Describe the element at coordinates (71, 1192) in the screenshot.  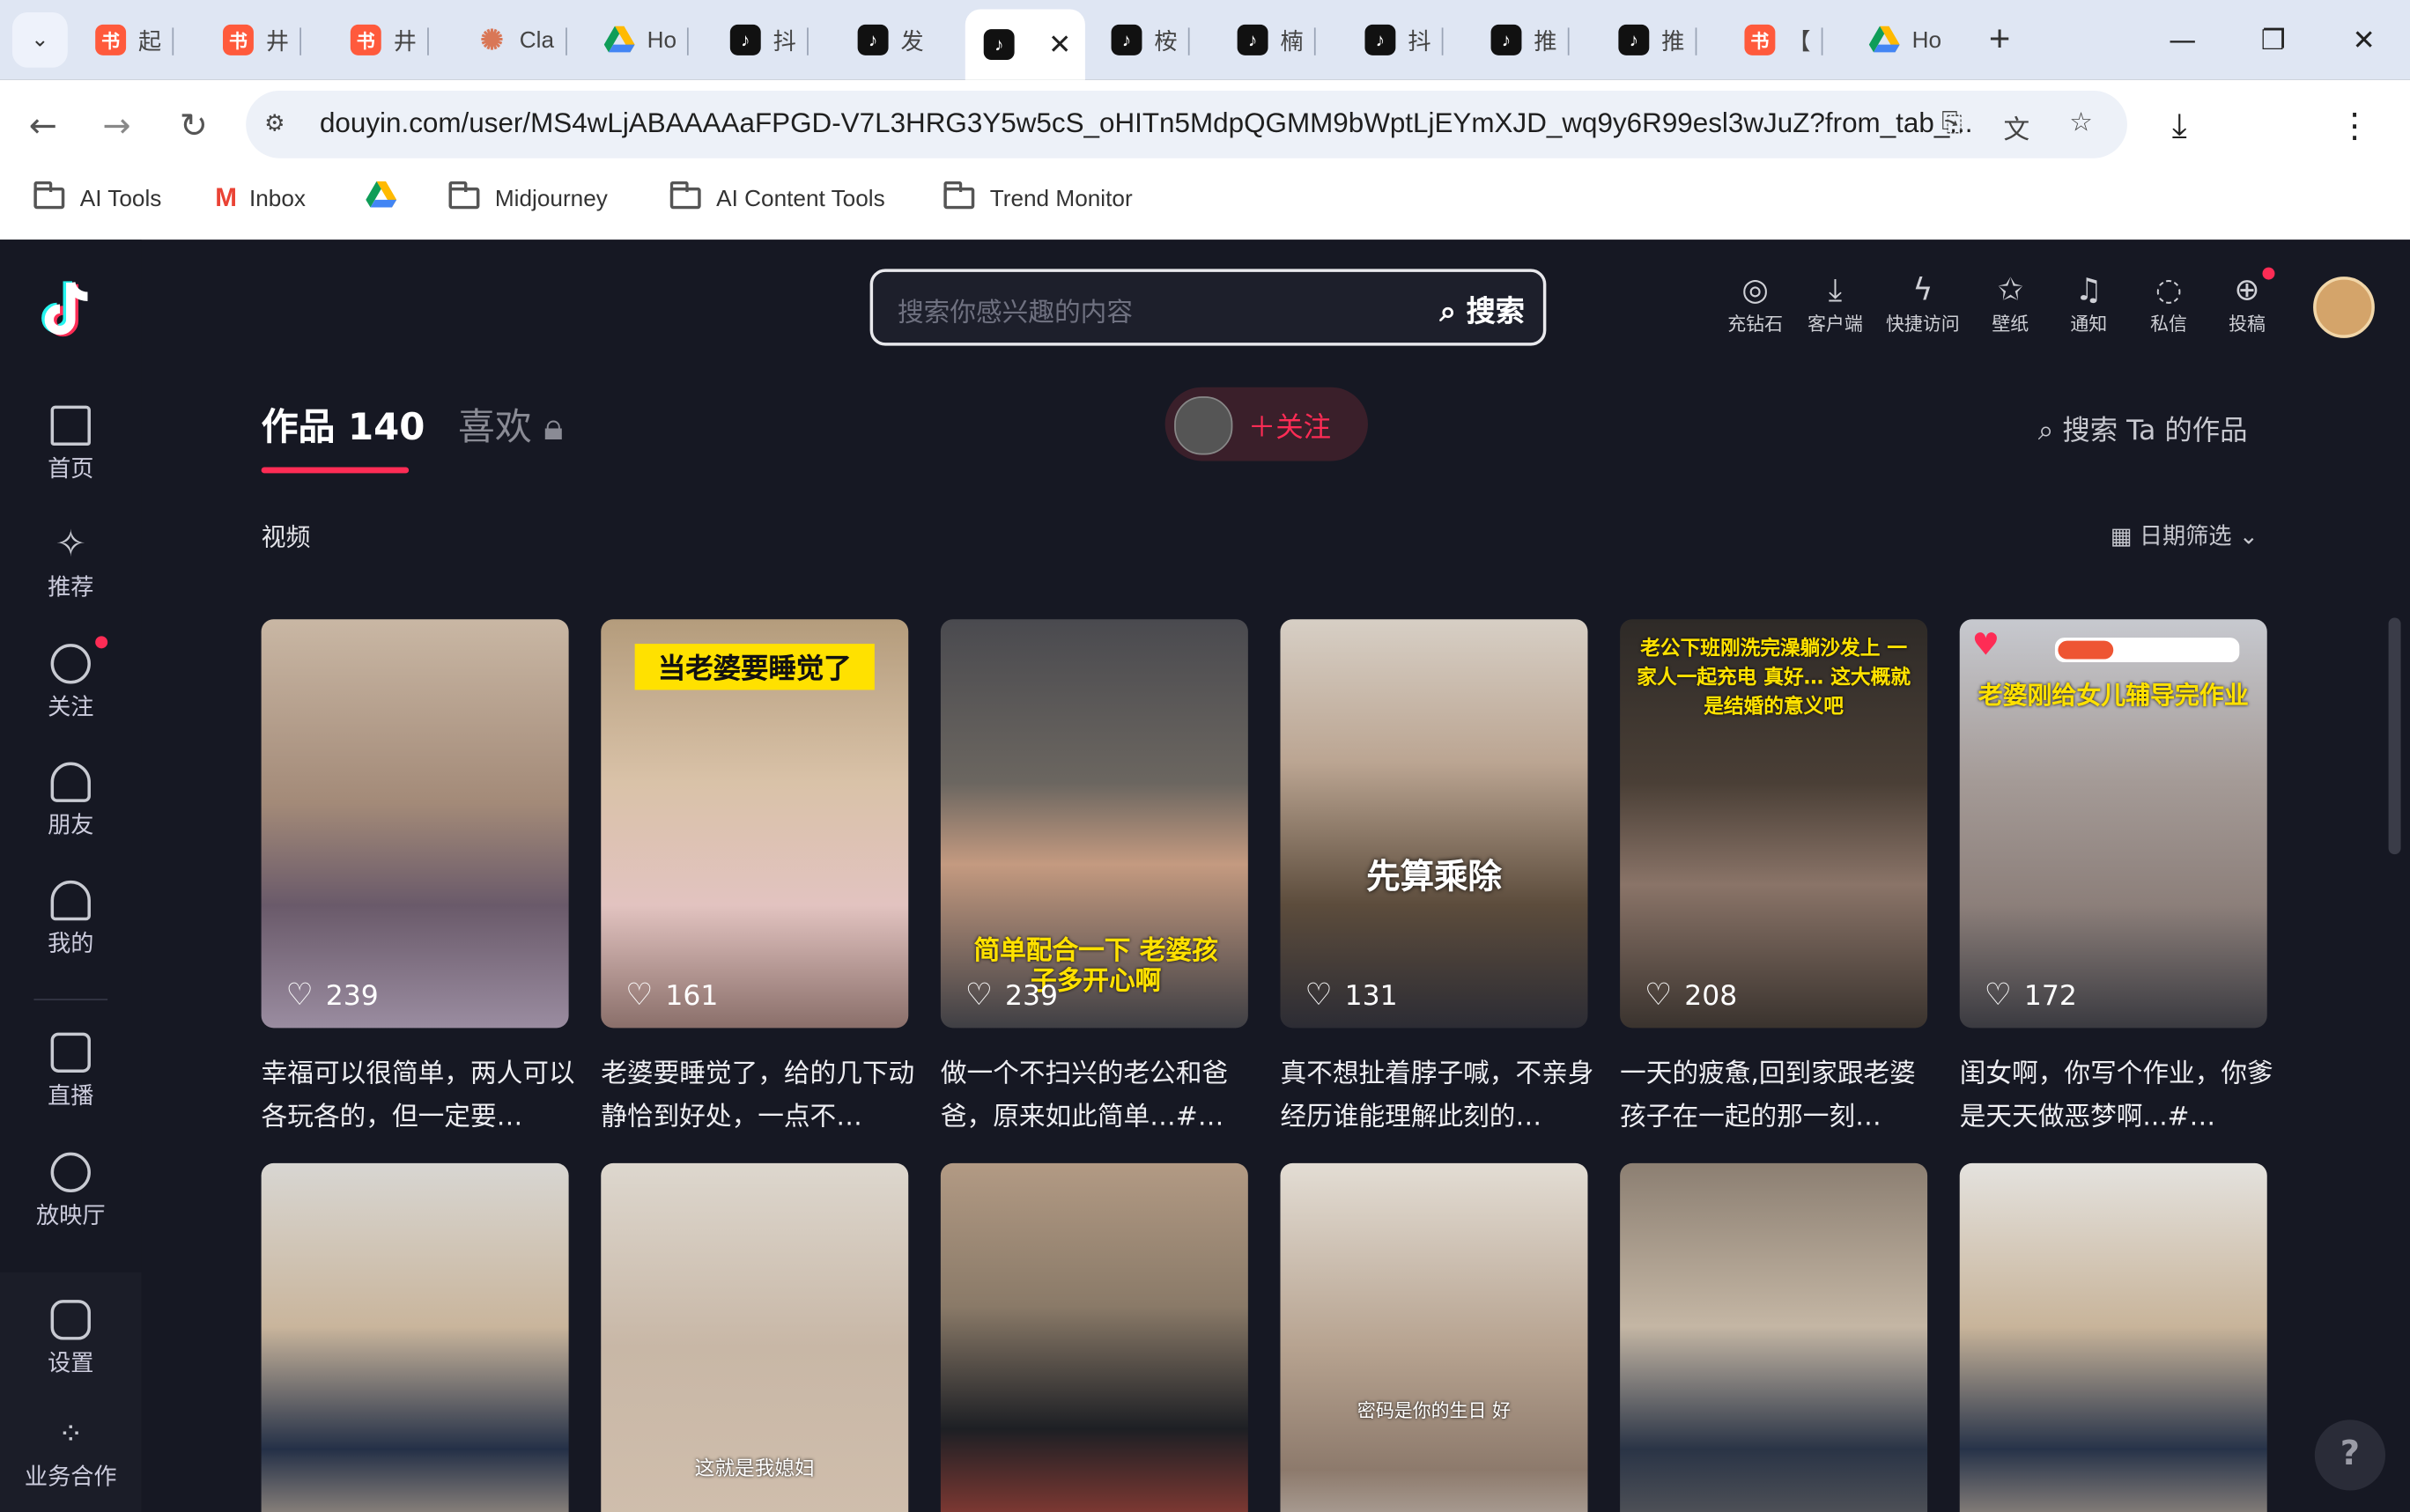
I see `nav-theater: 放映厅` at that location.